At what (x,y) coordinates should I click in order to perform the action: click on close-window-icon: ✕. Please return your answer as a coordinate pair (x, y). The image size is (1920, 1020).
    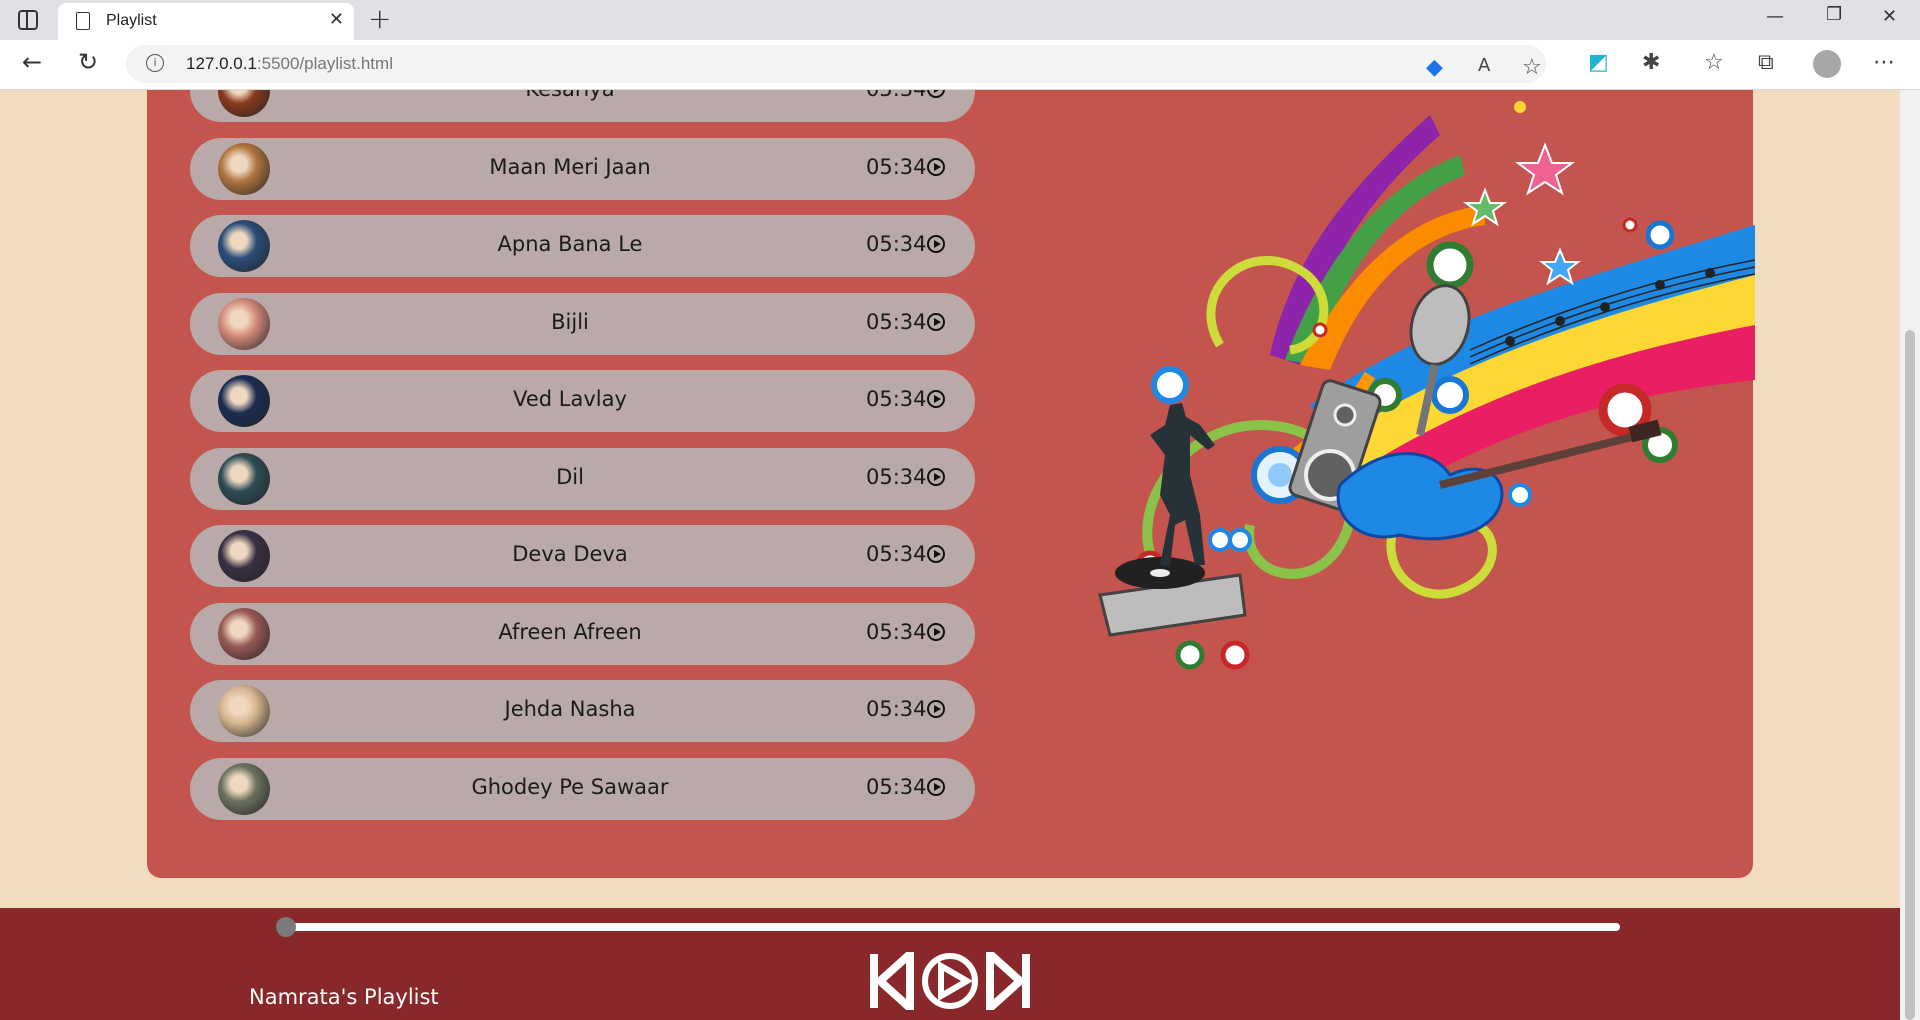
    Looking at the image, I should click on (1889, 16).